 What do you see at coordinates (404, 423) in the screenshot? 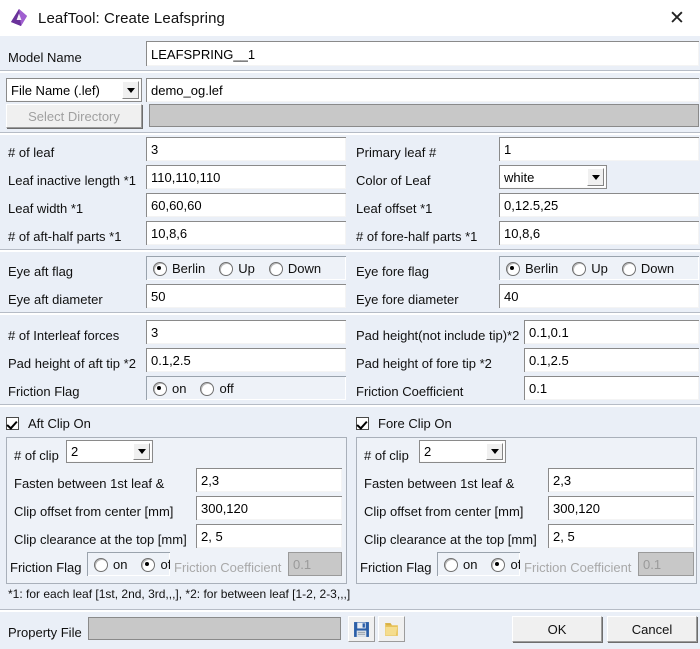
I see `fore-clip-checkbox: Fore Clip On` at bounding box center [404, 423].